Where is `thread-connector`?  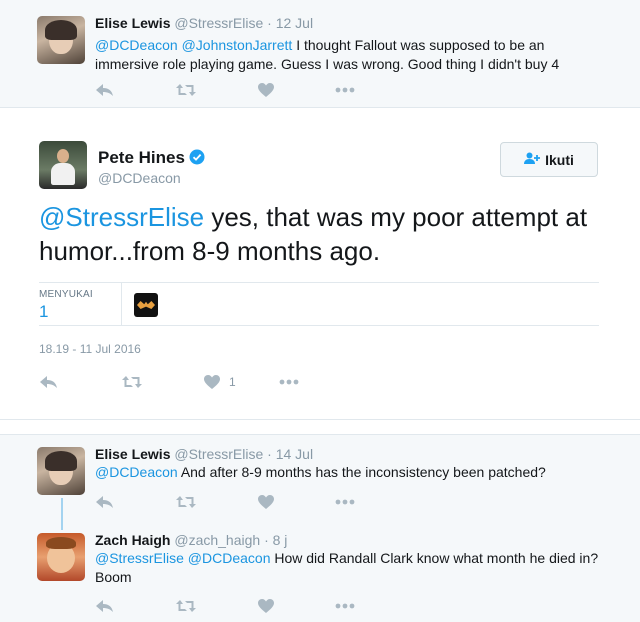
thread-connector is located at coordinates (62, 514).